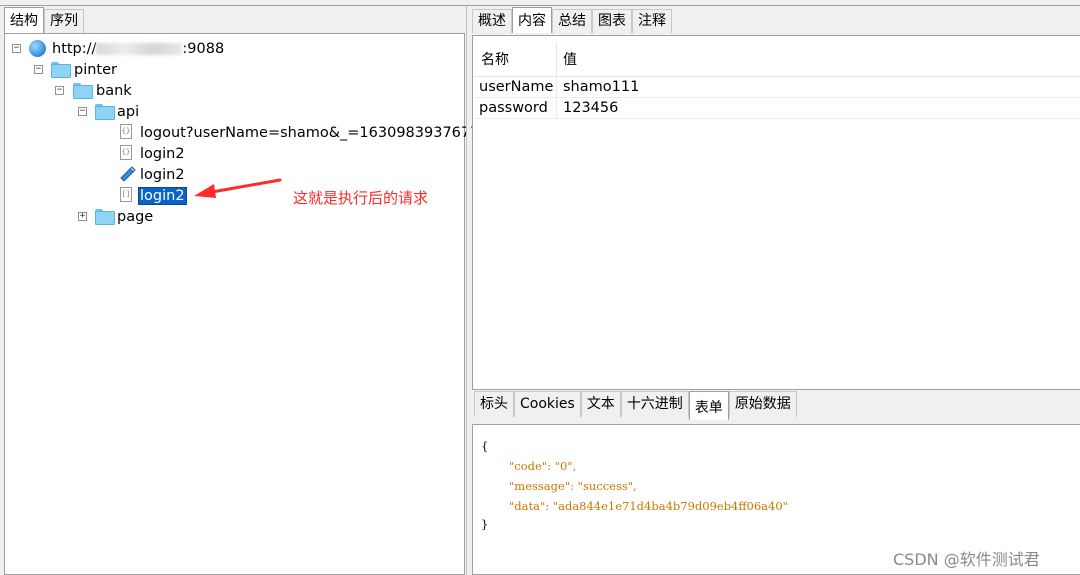 This screenshot has width=1080, height=575. Describe the element at coordinates (515, 59) in the screenshot. I see `column-header-name: 名称` at that location.